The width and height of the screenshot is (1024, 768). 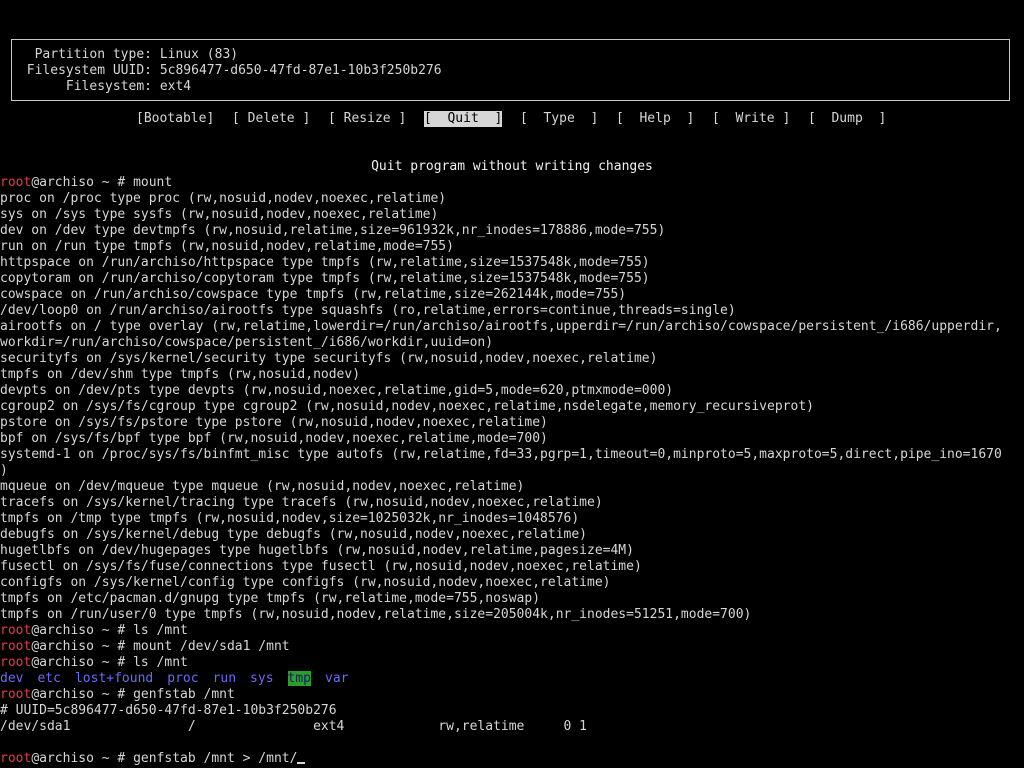 What do you see at coordinates (199, 54) in the screenshot?
I see `partition-type-value: Linux (83)` at bounding box center [199, 54].